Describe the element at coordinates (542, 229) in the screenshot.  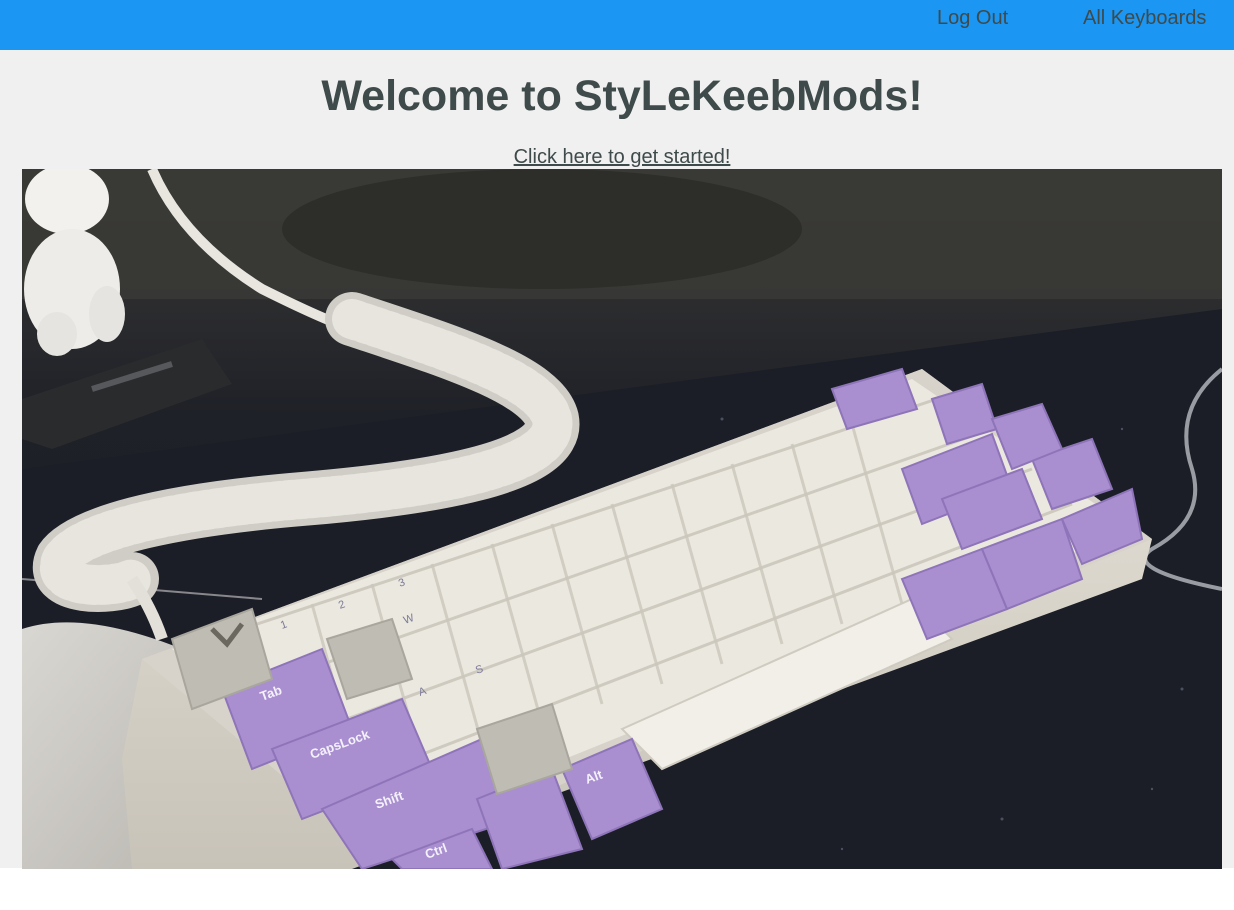
I see `blurred-shape` at that location.